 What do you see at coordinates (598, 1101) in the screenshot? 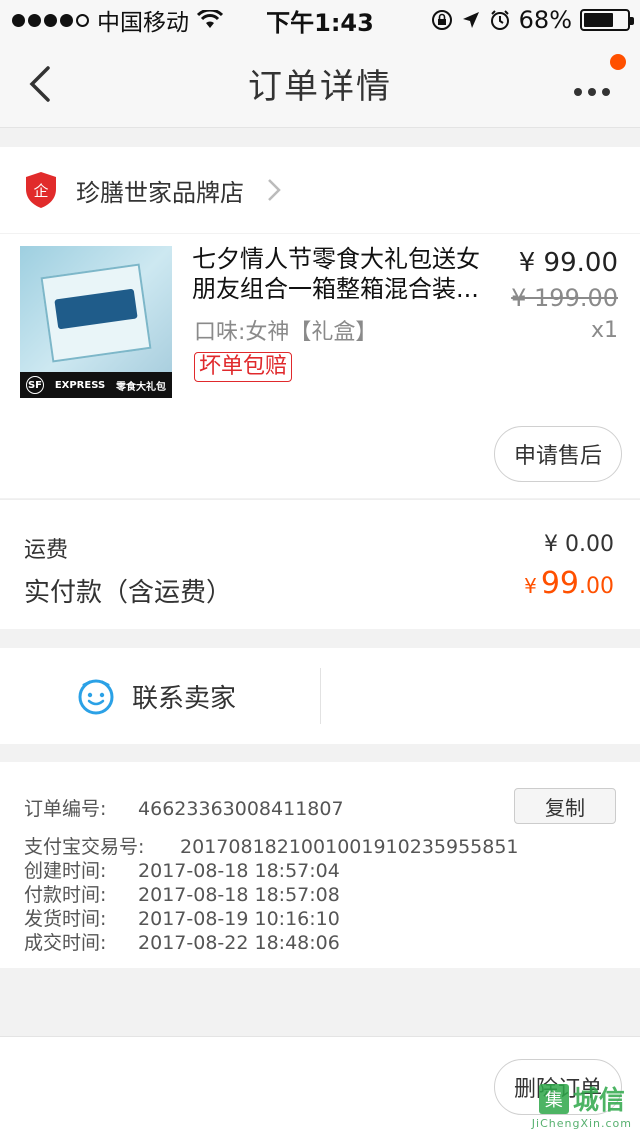
I see `watermark-text: 城信` at bounding box center [598, 1101].